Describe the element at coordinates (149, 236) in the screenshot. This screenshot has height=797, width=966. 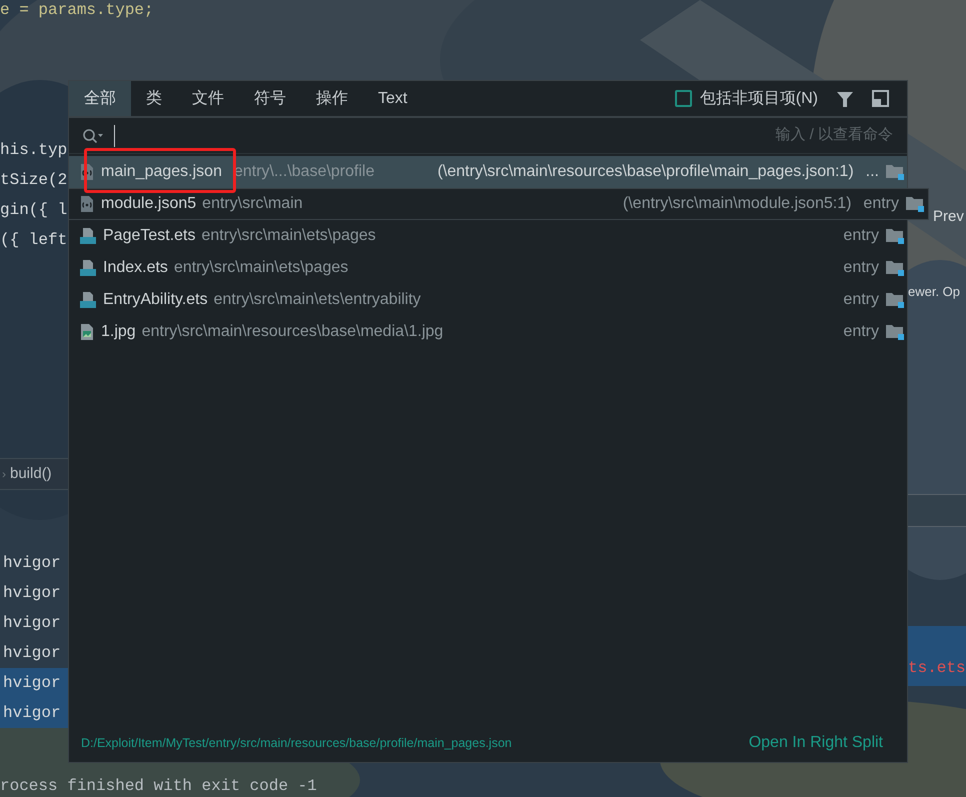
I see `file-name: PageTest.ets` at that location.